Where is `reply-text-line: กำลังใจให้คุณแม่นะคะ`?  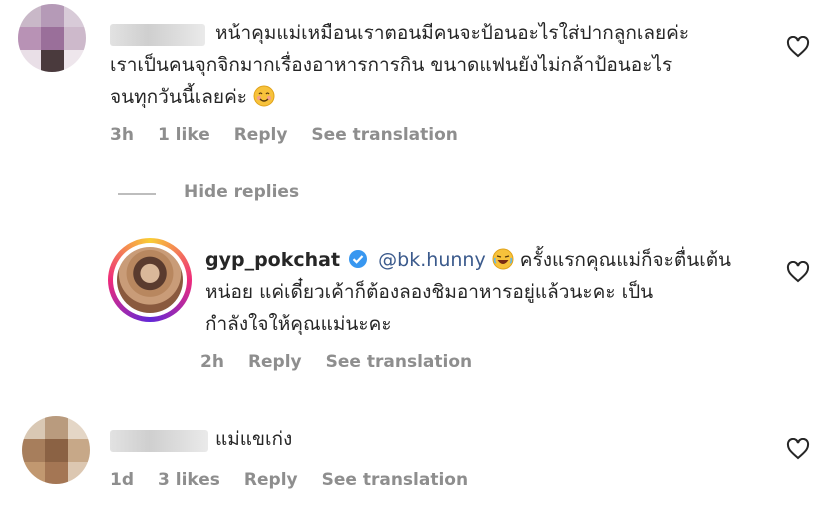
reply-text-line: กำลังใจให้คุณแม่นะคะ is located at coordinates (298, 324).